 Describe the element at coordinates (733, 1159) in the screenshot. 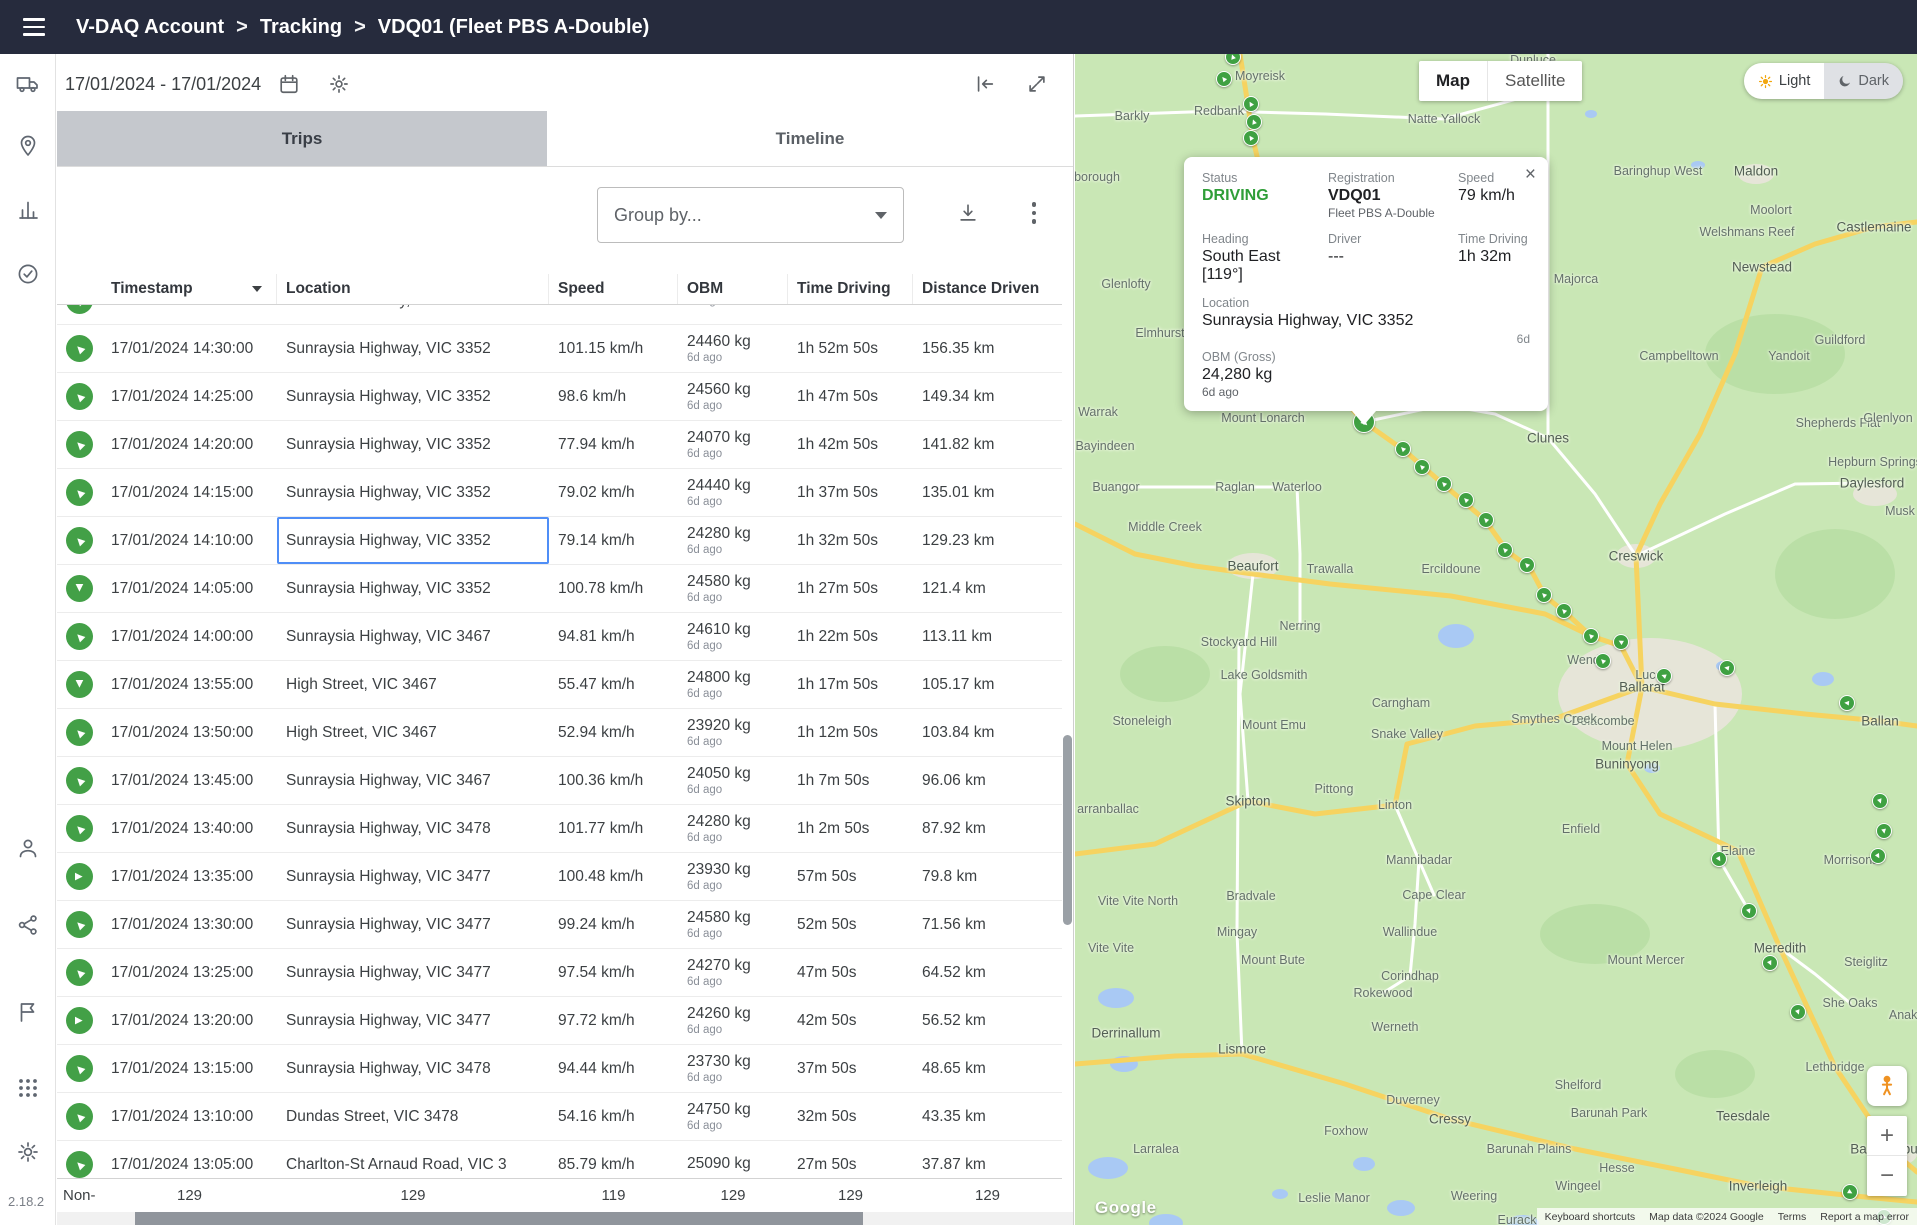

I see `obm-cell: 25090 kg` at that location.